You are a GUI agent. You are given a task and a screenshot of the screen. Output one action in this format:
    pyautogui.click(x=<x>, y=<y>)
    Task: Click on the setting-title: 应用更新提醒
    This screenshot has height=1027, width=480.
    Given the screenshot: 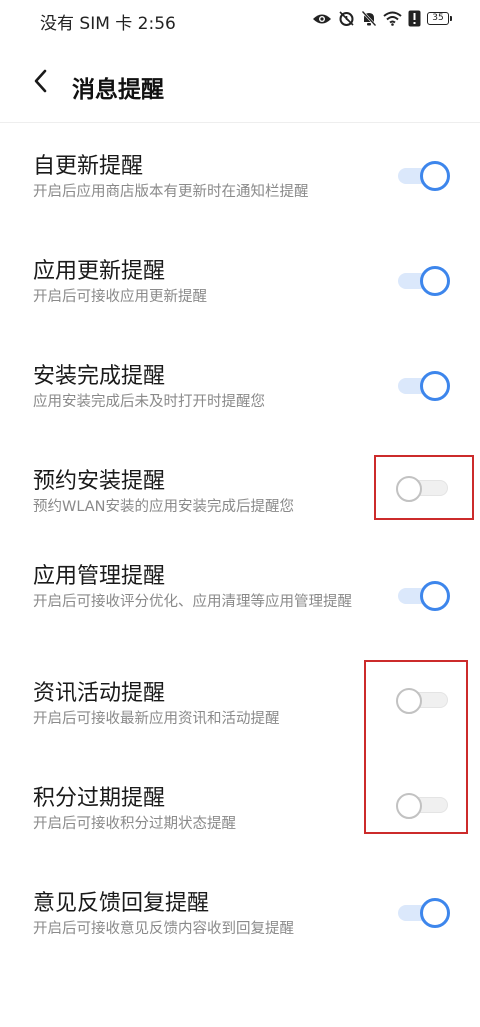 What is the action you would take?
    pyautogui.click(x=99, y=271)
    